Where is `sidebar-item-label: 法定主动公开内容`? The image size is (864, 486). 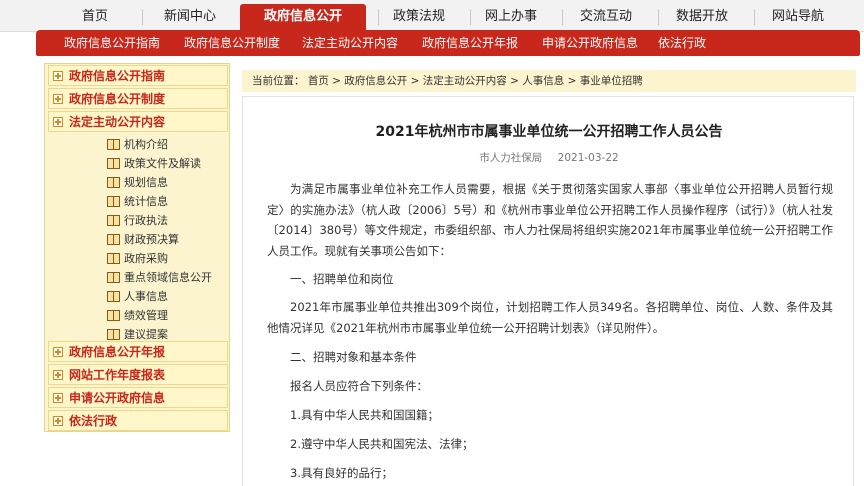
sidebar-item-label: 法定主动公开内容 is located at coordinates (117, 122).